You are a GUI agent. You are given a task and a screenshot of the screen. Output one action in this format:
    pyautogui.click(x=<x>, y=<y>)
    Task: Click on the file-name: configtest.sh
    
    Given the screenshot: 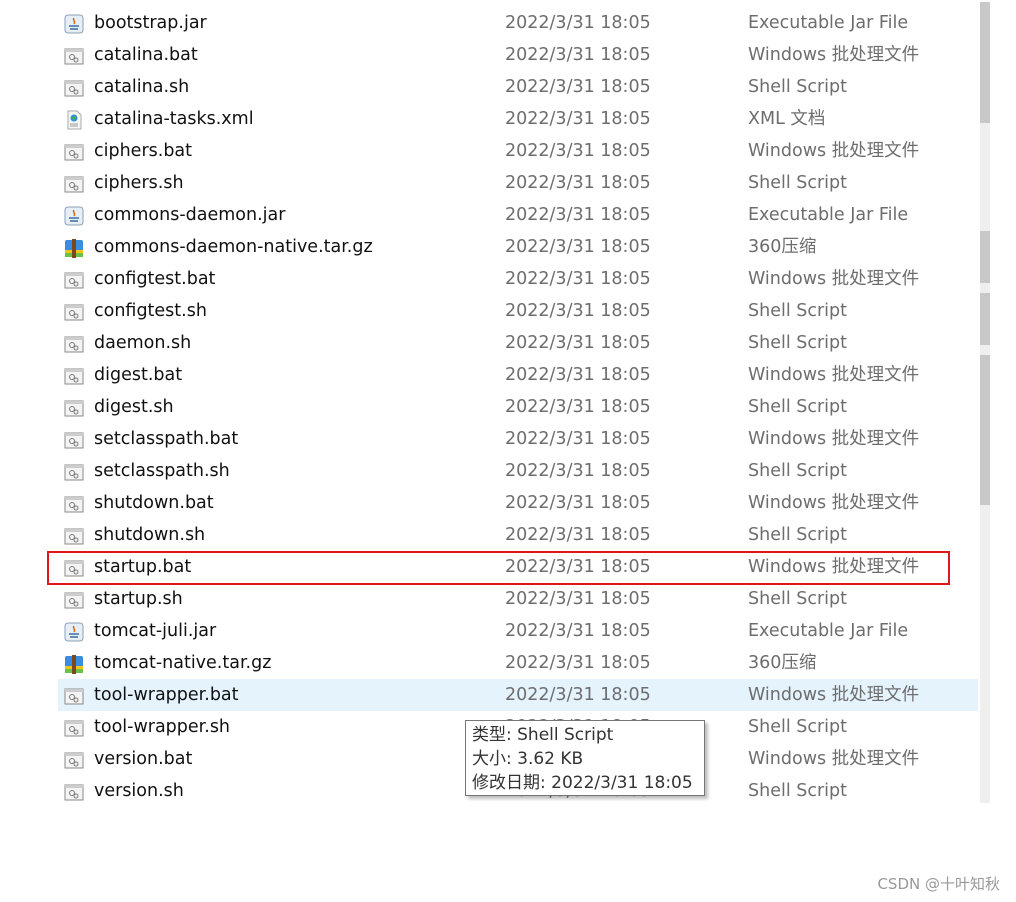 What is the action you would take?
    pyautogui.click(x=150, y=311)
    